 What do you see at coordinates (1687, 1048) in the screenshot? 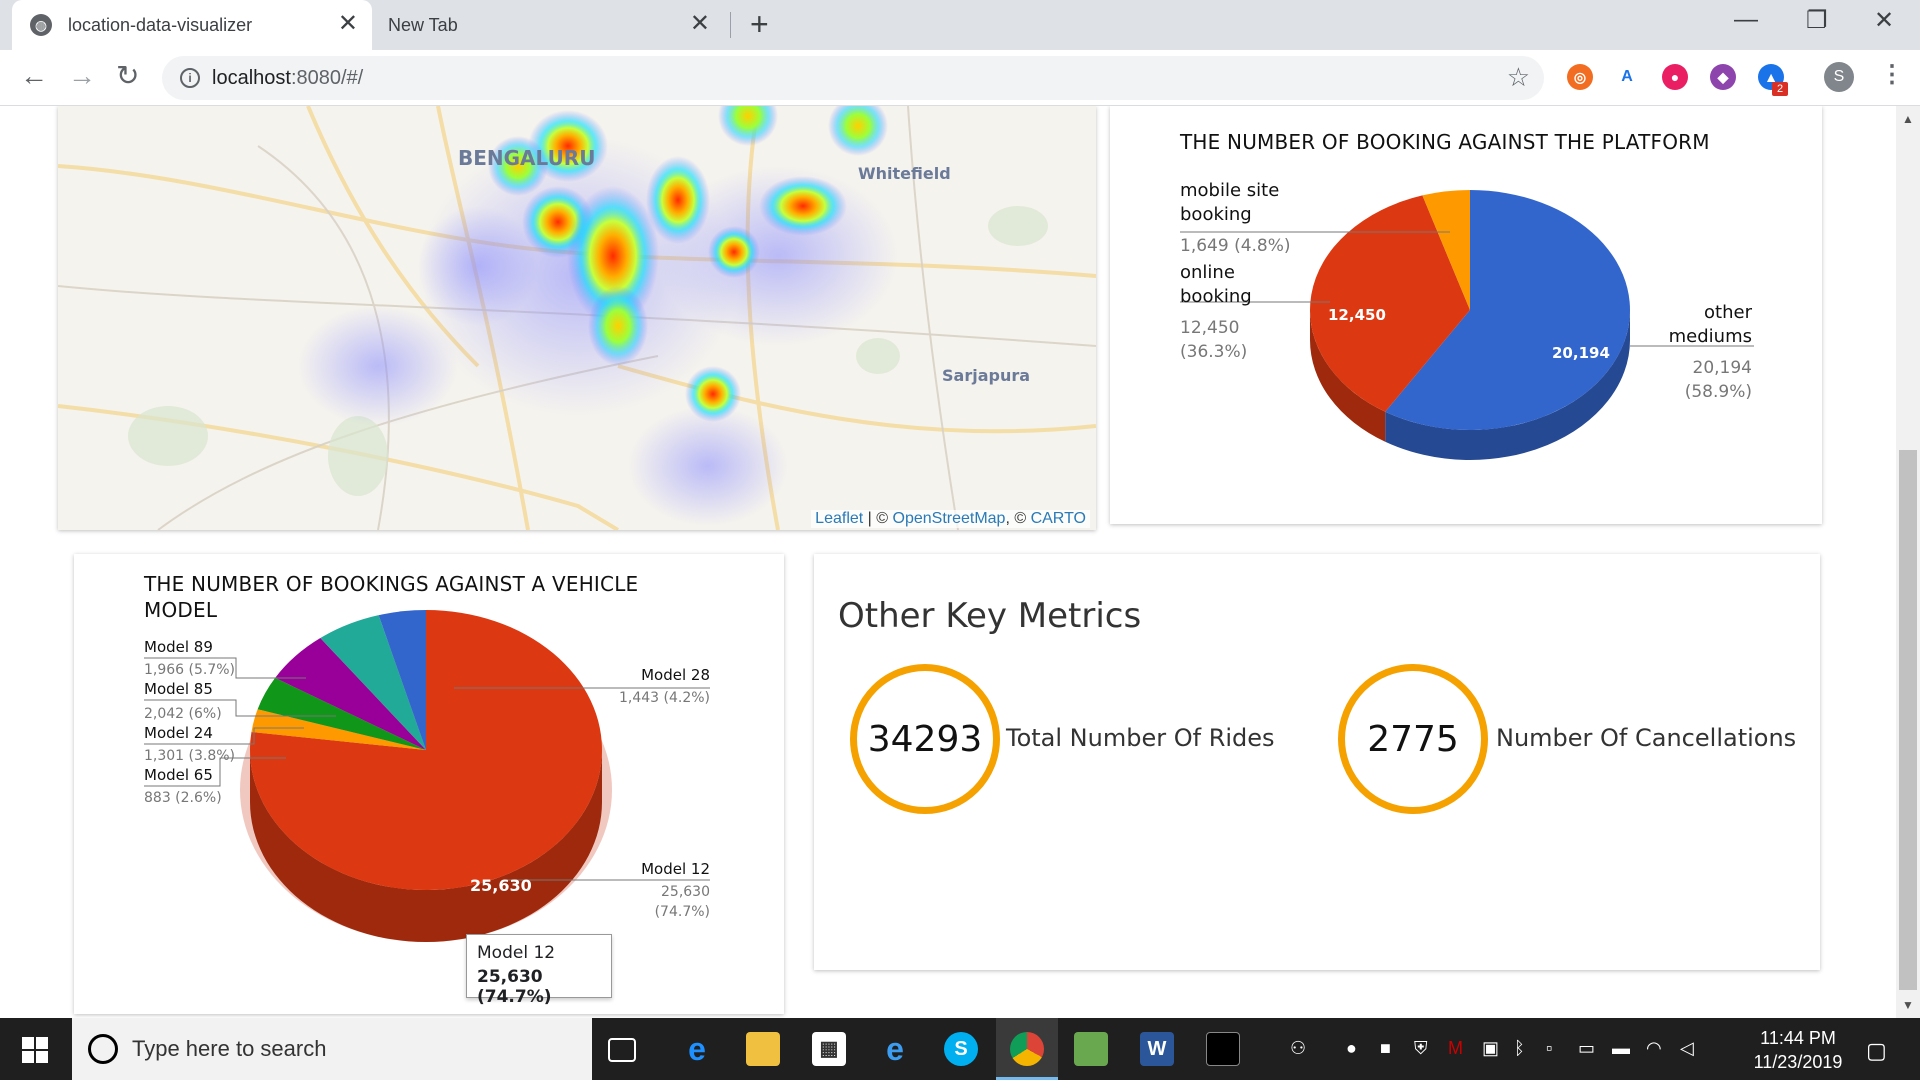
I see `volume-icon: ◁` at bounding box center [1687, 1048].